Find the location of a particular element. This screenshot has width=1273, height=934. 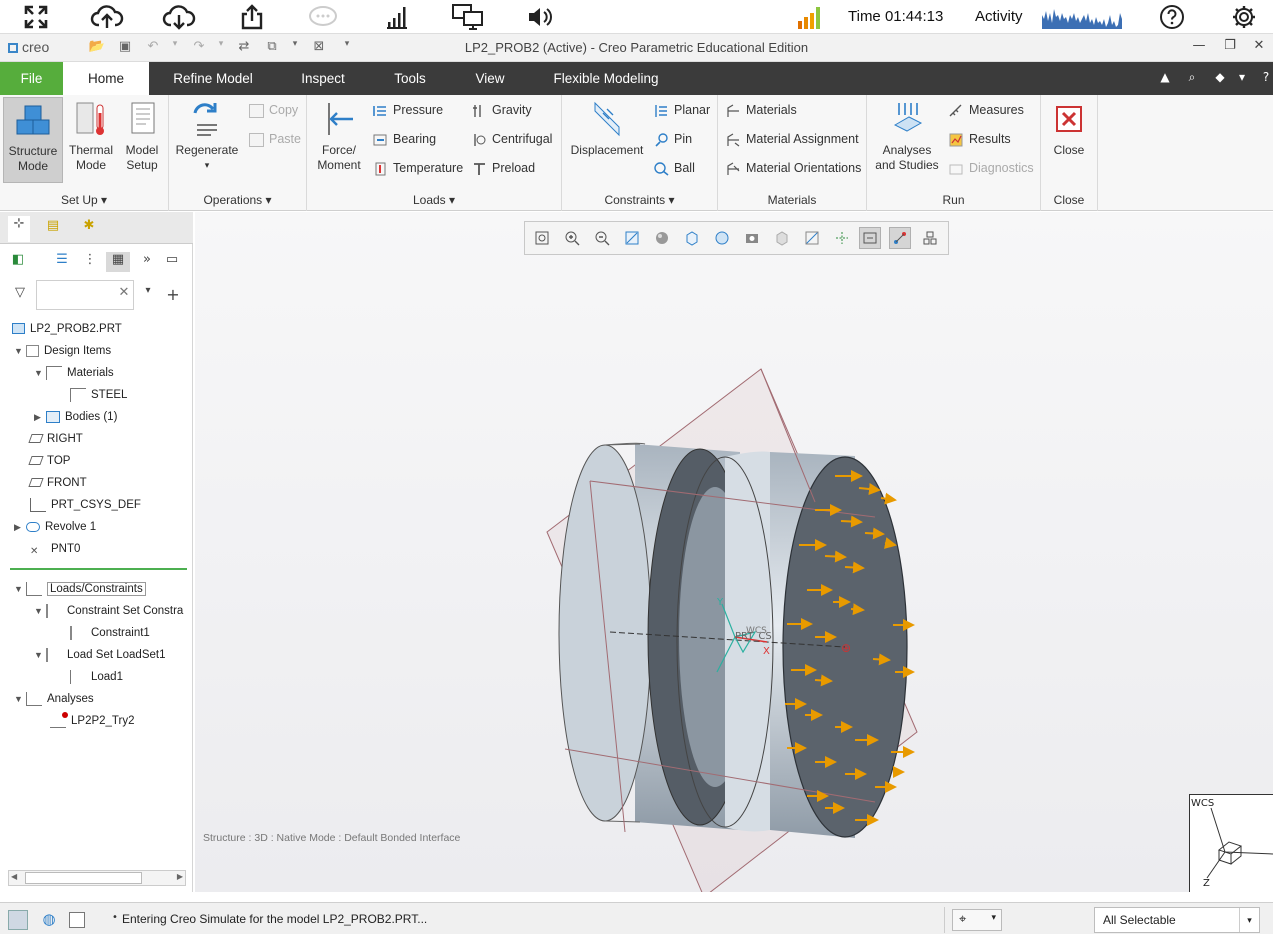

centrifugal-button: Centrifugal is located at coordinates (512, 139).